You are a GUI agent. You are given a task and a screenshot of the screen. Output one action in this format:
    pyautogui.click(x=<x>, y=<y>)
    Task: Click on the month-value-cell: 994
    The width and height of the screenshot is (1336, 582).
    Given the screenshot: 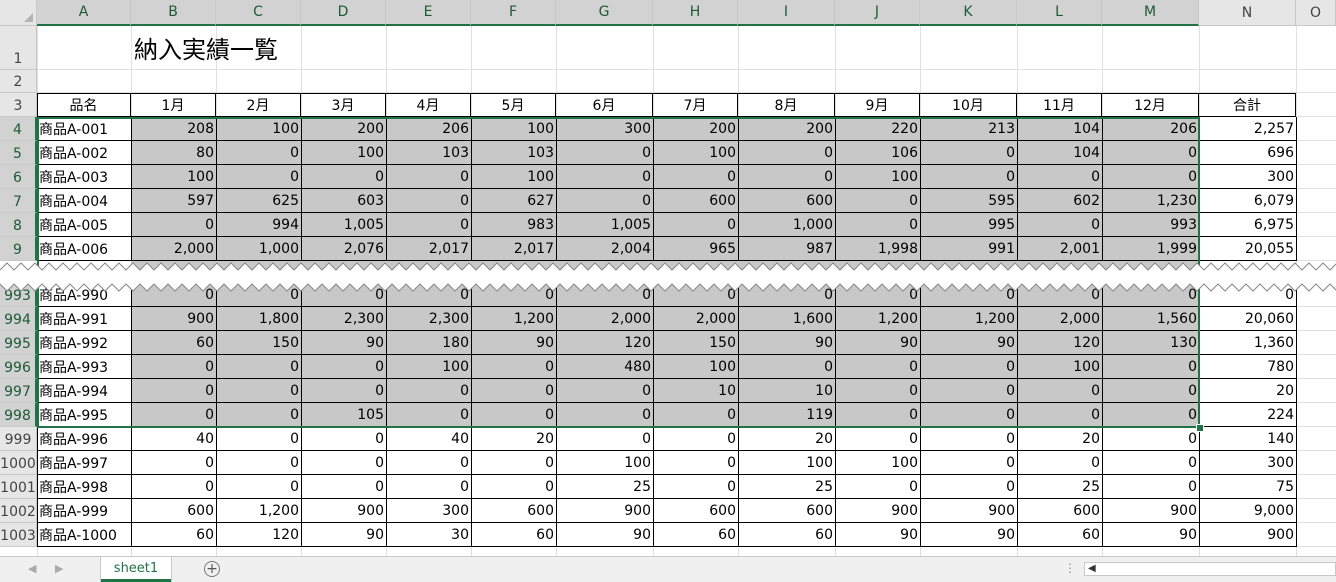 What is the action you would take?
    pyautogui.click(x=258, y=225)
    